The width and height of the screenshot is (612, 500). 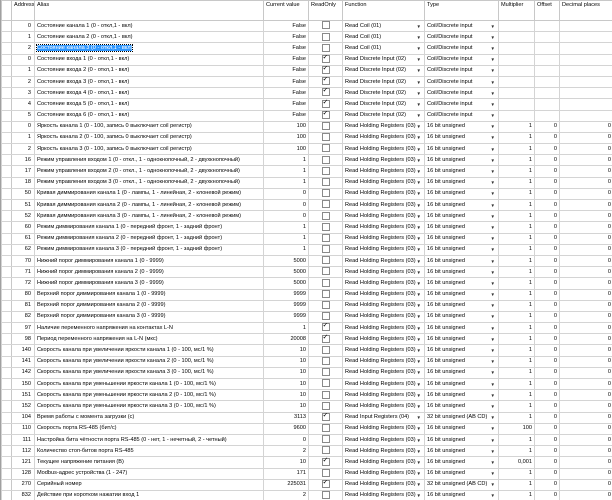 I want to click on current-value-cell: False, so click(x=286, y=104).